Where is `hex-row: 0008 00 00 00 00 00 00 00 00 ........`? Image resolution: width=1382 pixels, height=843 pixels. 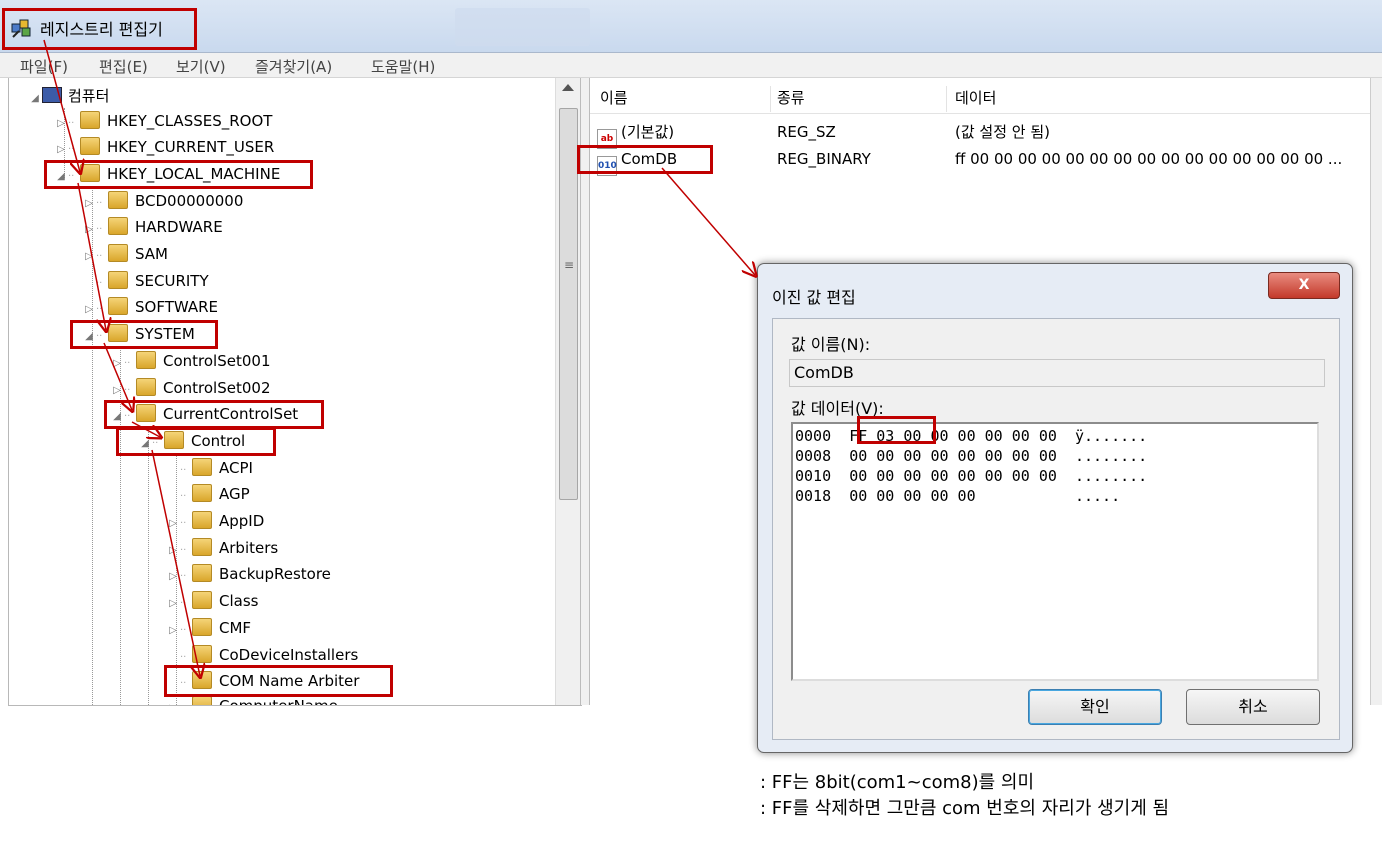
hex-row: 0008 00 00 00 00 00 00 00 00 ........ is located at coordinates (971, 456).